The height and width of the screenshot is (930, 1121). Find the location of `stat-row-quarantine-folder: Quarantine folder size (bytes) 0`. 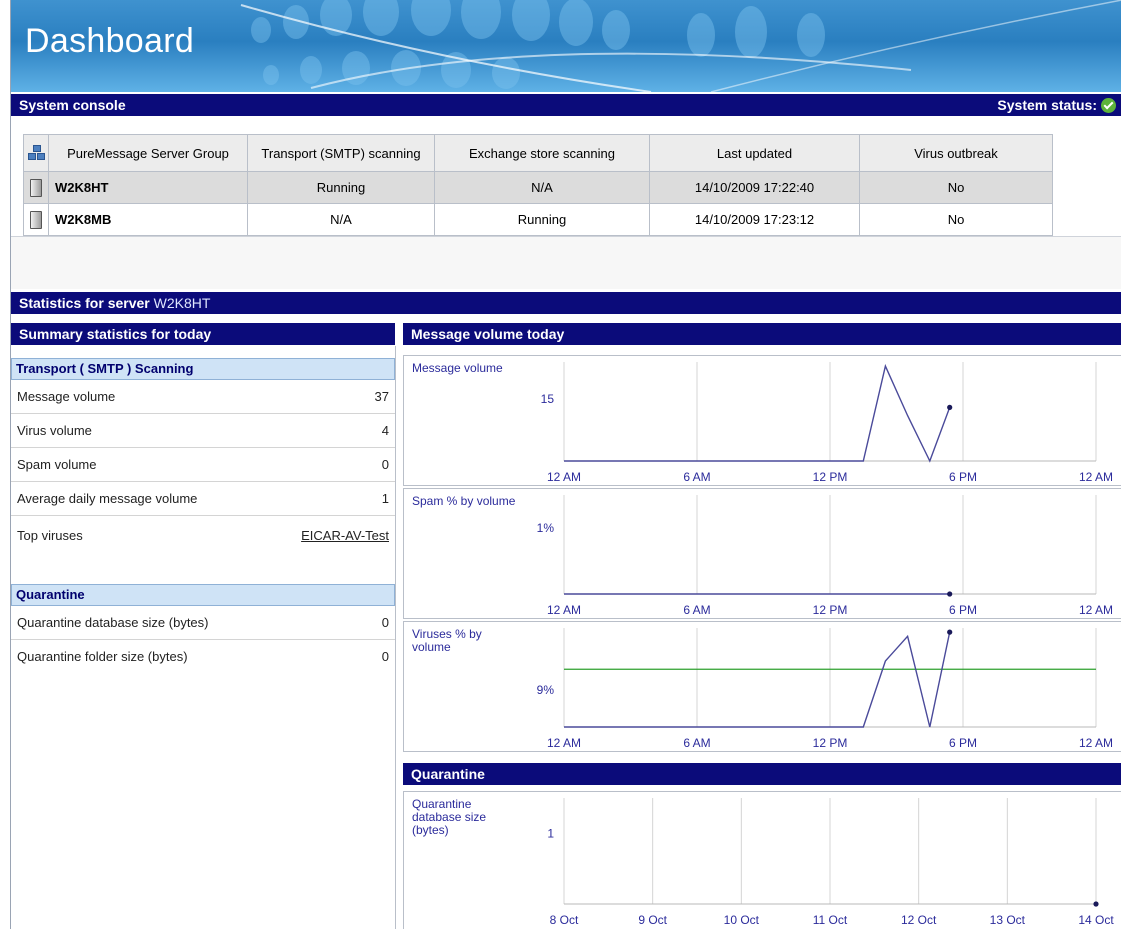

stat-row-quarantine-folder: Quarantine folder size (bytes) 0 is located at coordinates (203, 657).